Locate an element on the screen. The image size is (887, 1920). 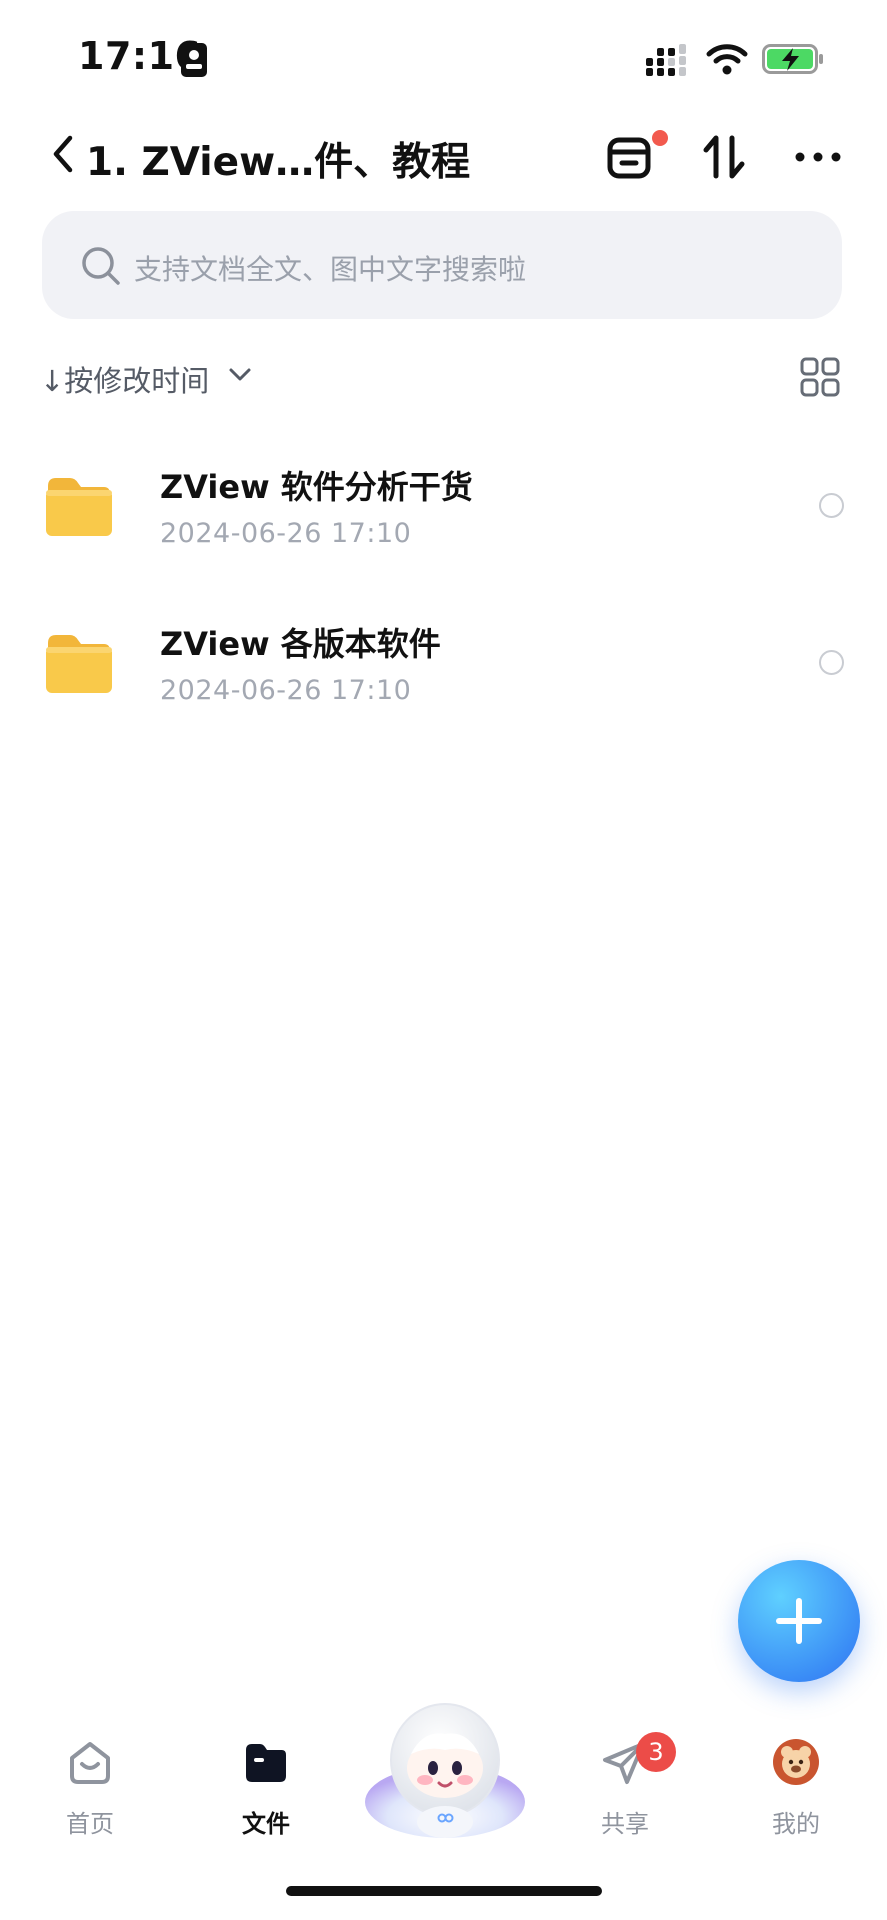
search-placeholder: 支持文档全文、图中文字搜索啦 is located at coordinates (330, 269).